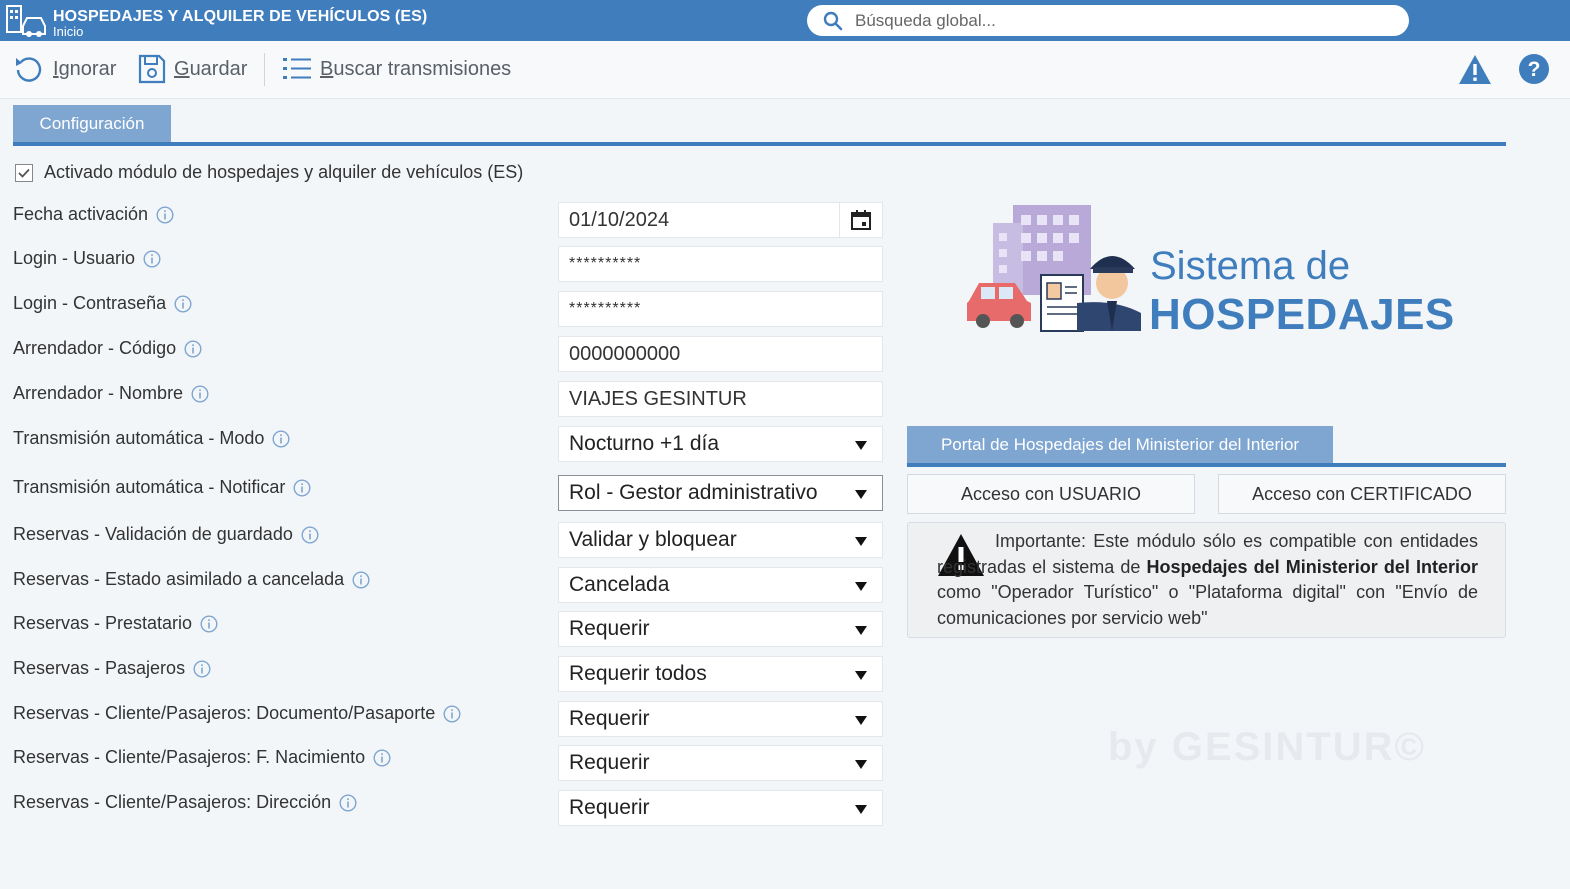 The image size is (1570, 889). What do you see at coordinates (720, 719) in the screenshot?
I see `reservas-documento-select: Requerir` at bounding box center [720, 719].